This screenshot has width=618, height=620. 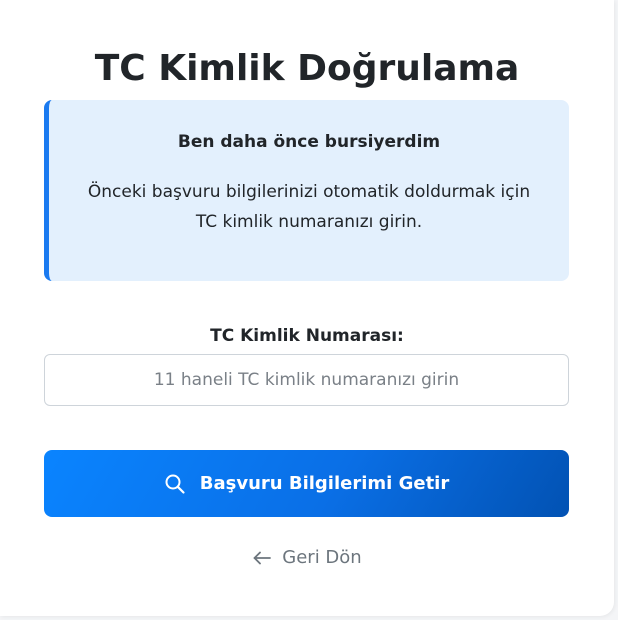 I want to click on tc-input, so click(x=306, y=380).